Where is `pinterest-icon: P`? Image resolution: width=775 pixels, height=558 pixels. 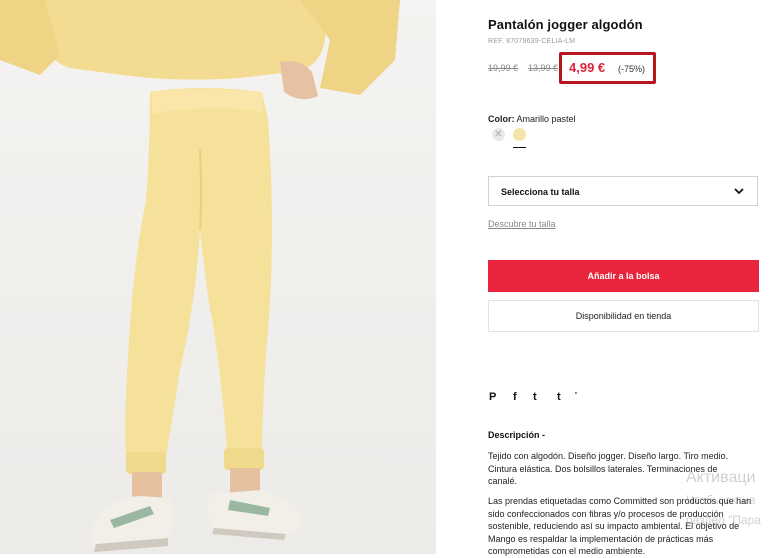
pinterest-icon: P is located at coordinates (492, 397).